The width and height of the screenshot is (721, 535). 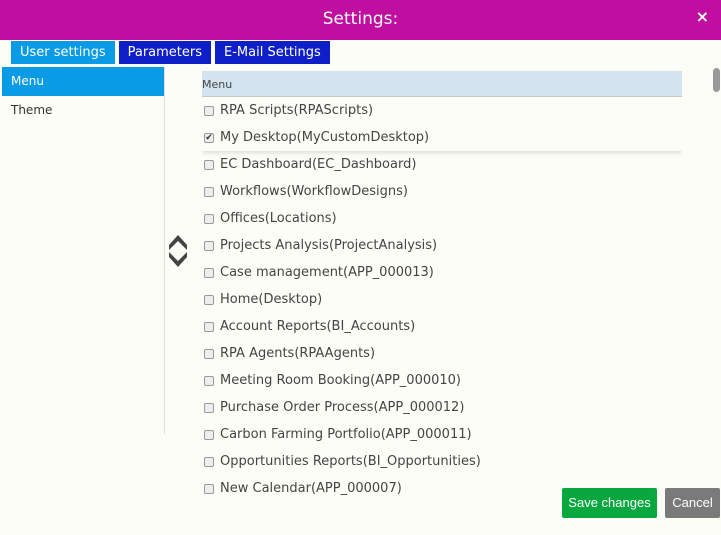 I want to click on list-item-label: Workflows(WorkflowDesigns), so click(x=314, y=191).